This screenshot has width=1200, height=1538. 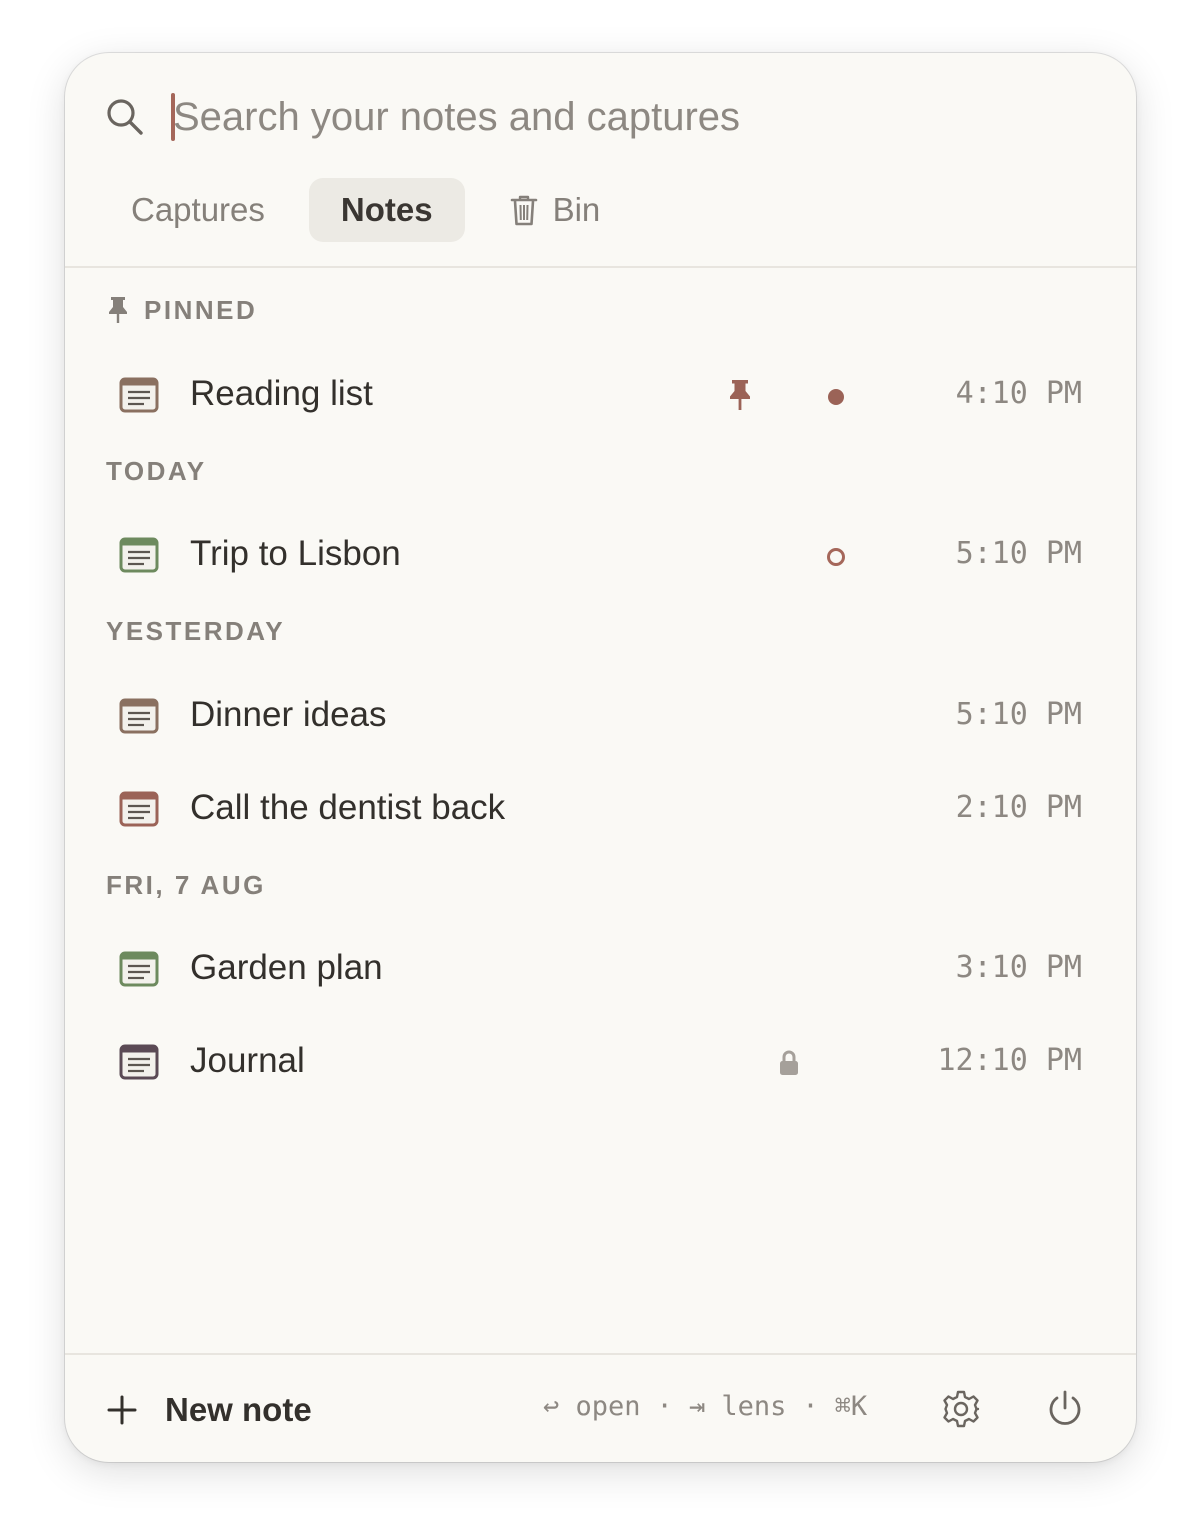 I want to click on section-header-today: TODAY, so click(x=156, y=471).